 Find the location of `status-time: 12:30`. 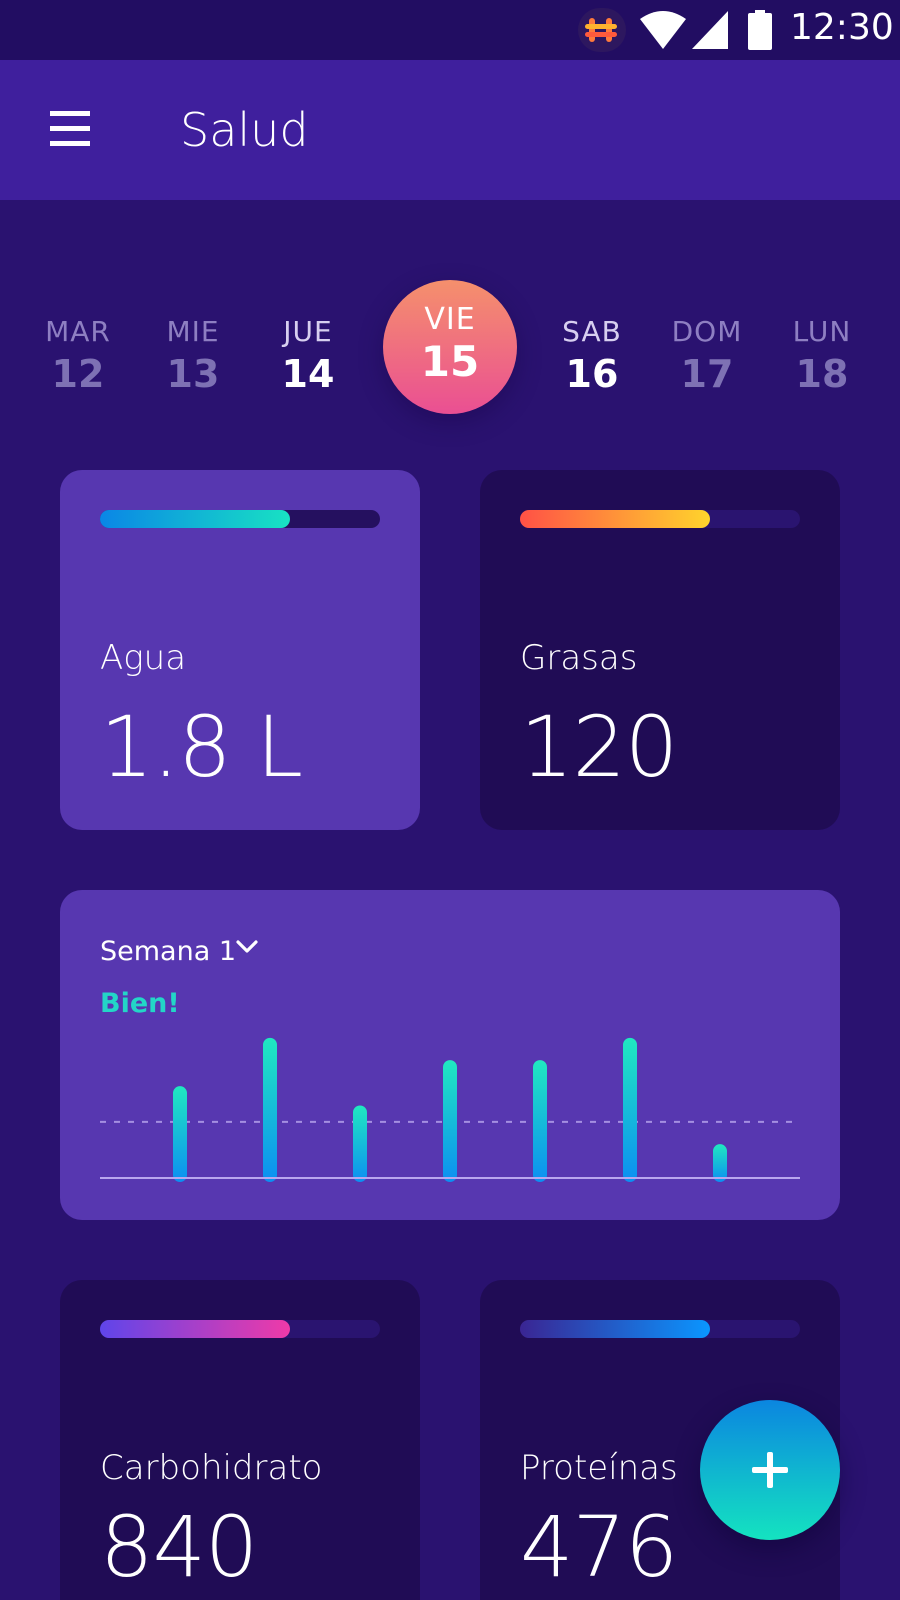

status-time: 12:30 is located at coordinates (842, 27).